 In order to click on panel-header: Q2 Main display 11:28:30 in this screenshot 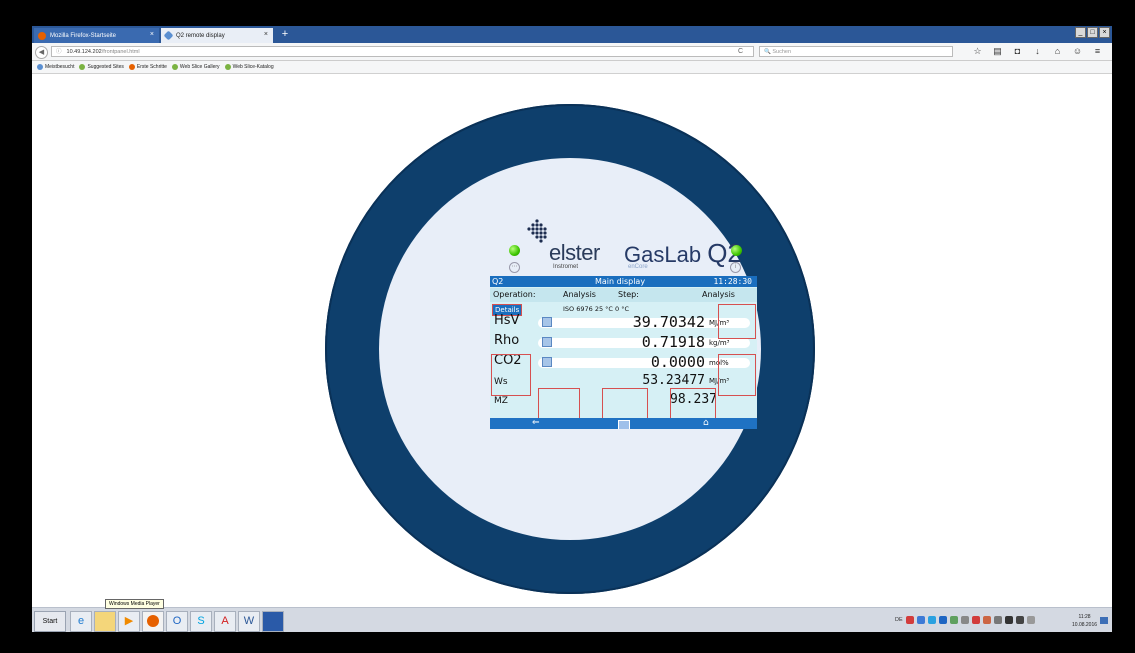, I will do `click(623, 281)`.